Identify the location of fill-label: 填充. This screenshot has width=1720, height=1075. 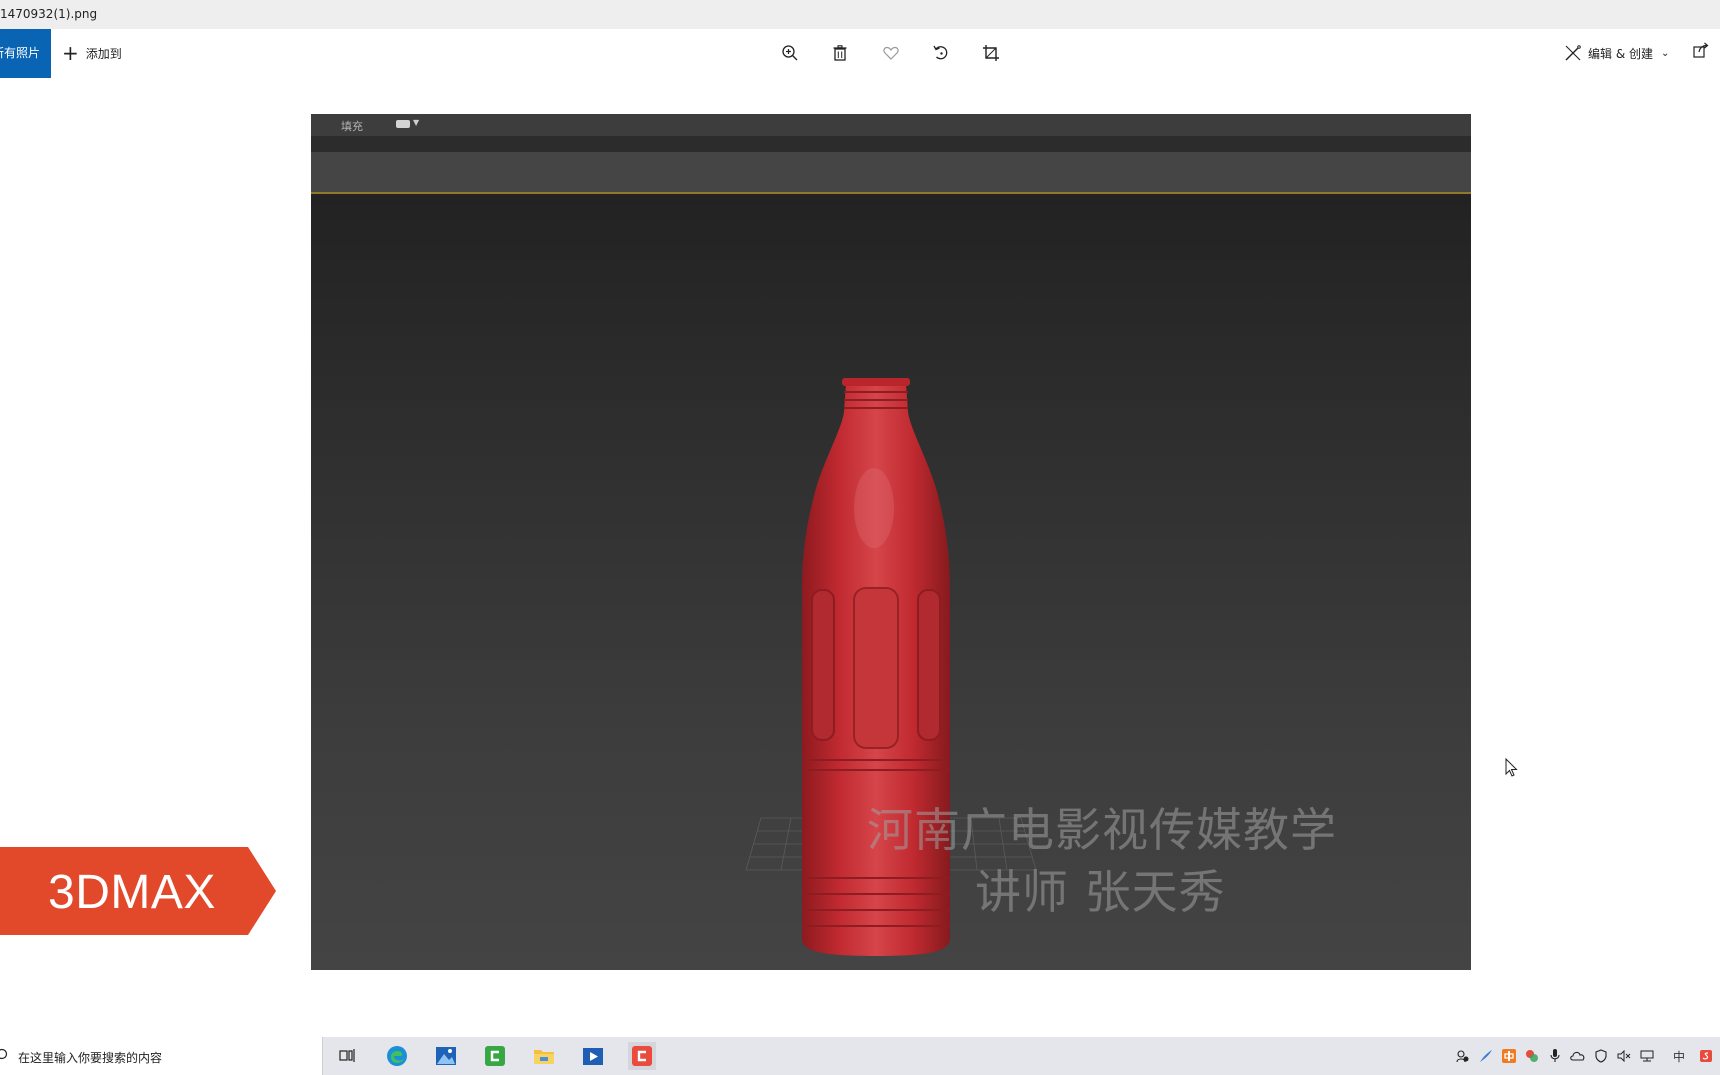
(352, 126).